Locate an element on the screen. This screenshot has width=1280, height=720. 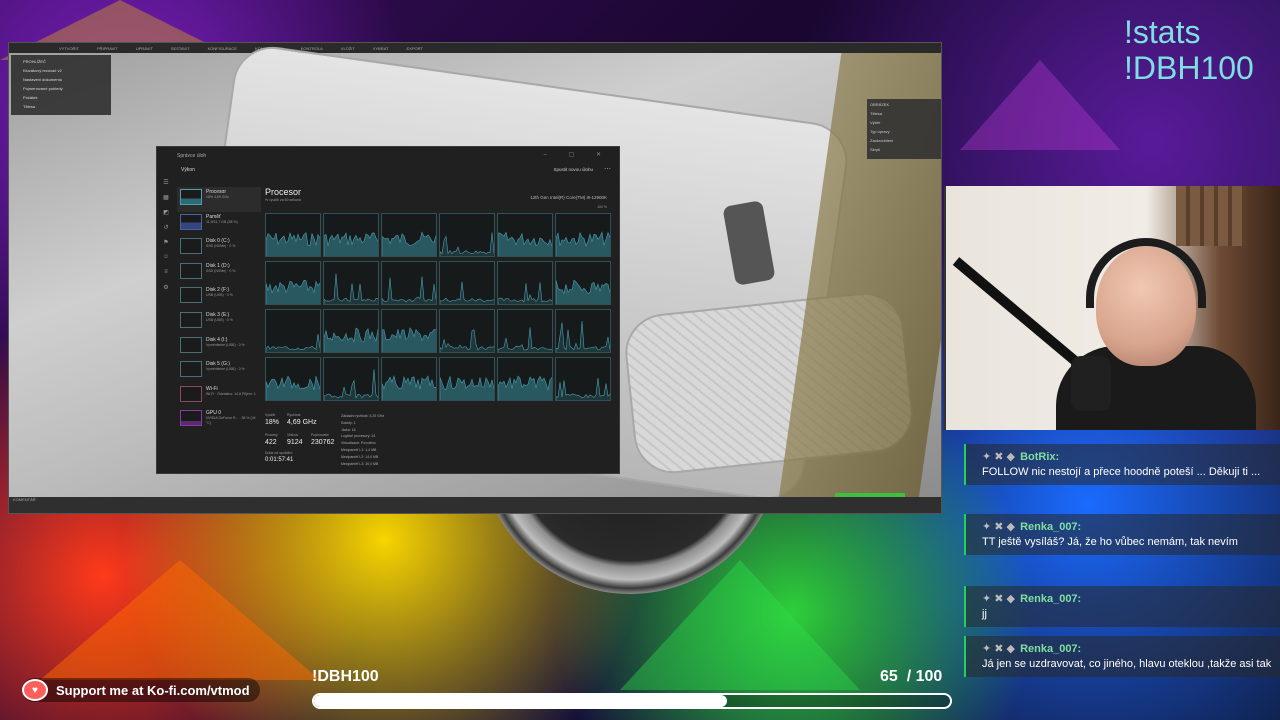
resource-detail: NVIDIA GeForce R... · 36 % (44 °C) is located at coordinates (231, 420).